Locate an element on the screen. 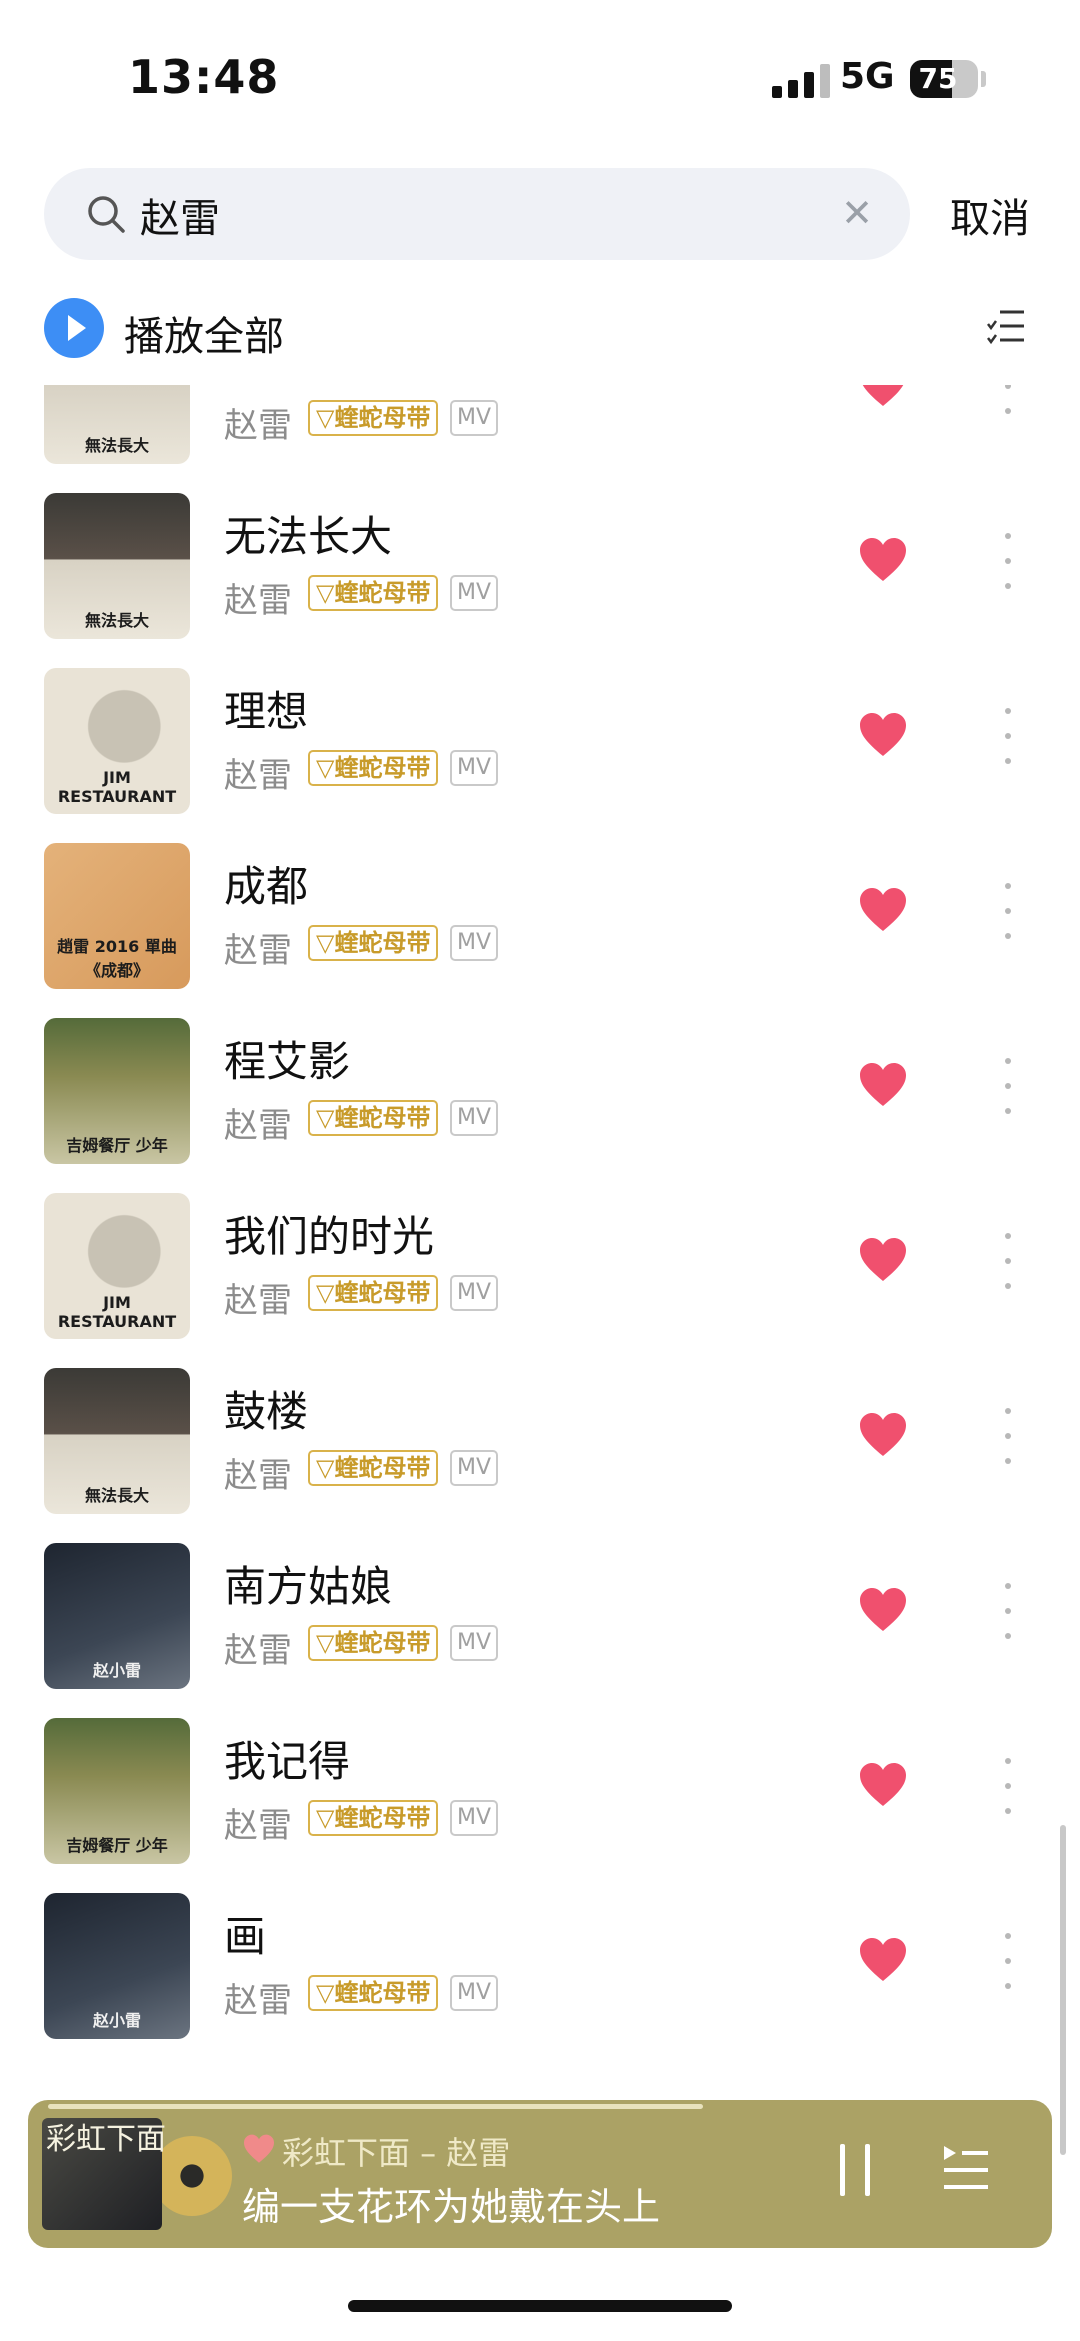  battery-tip is located at coordinates (983, 79).